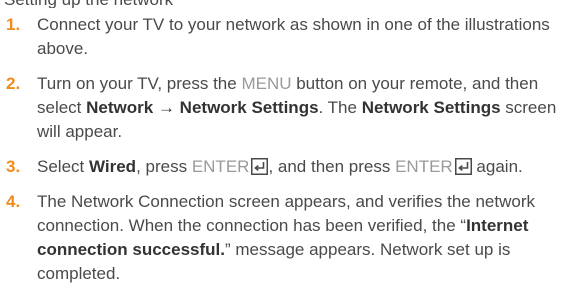 The height and width of the screenshot is (307, 583). What do you see at coordinates (166, 107) in the screenshot?
I see `menu-arrow: →` at bounding box center [166, 107].